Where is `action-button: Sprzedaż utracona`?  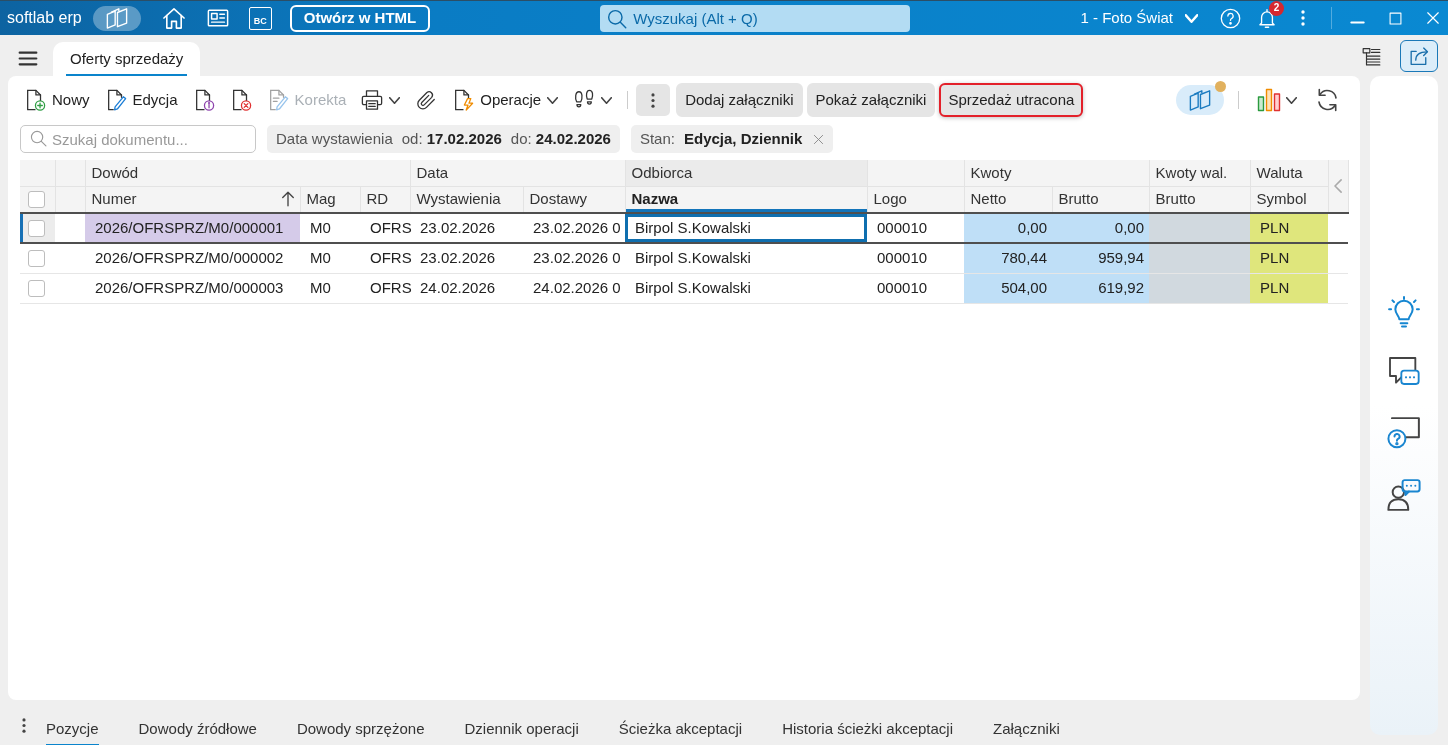
action-button: Sprzedaż utracona is located at coordinates (1011, 100).